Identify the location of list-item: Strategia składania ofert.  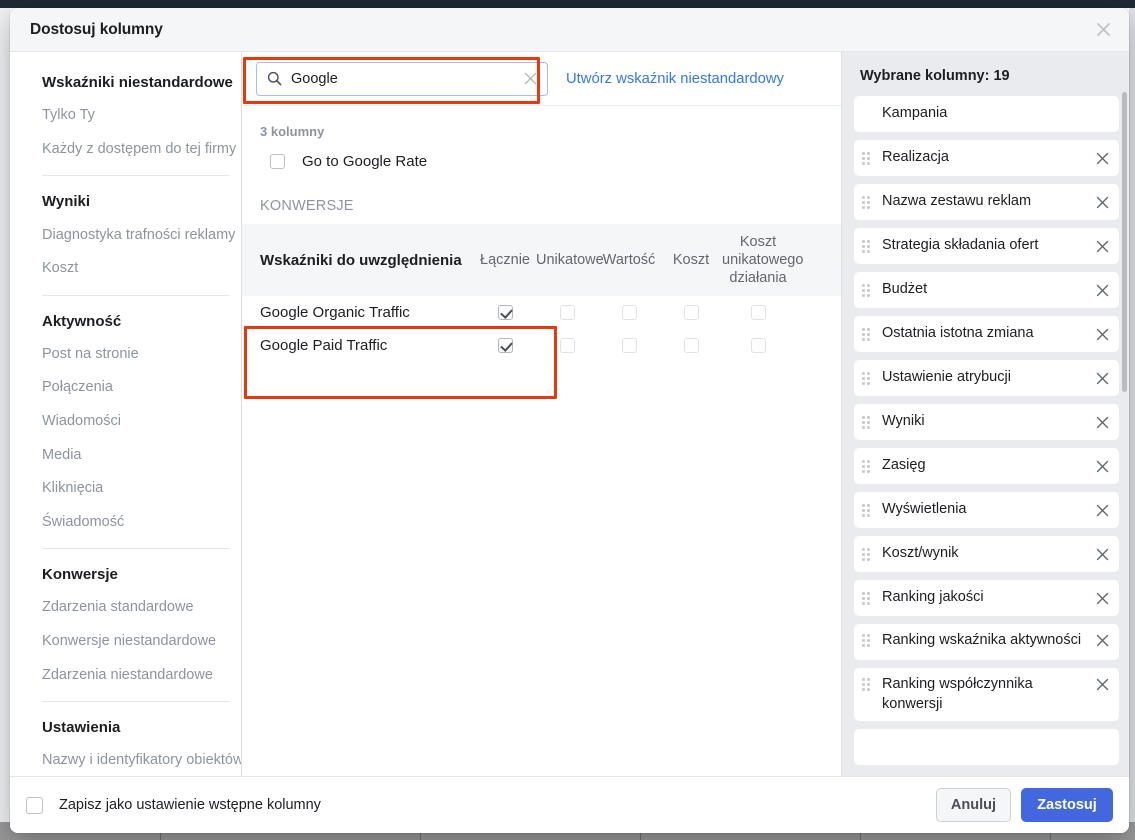
(986, 246).